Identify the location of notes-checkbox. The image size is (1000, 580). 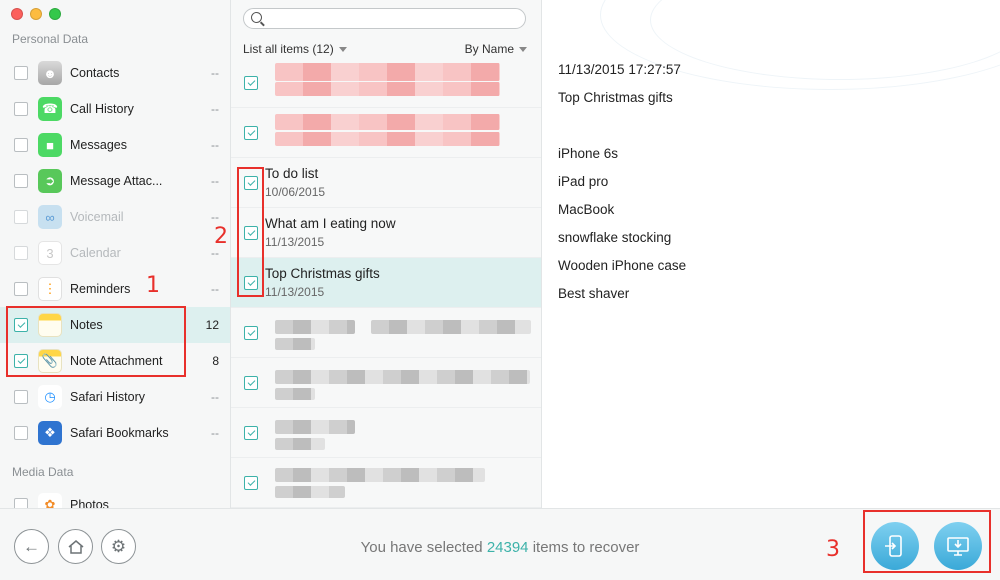
(21, 325).